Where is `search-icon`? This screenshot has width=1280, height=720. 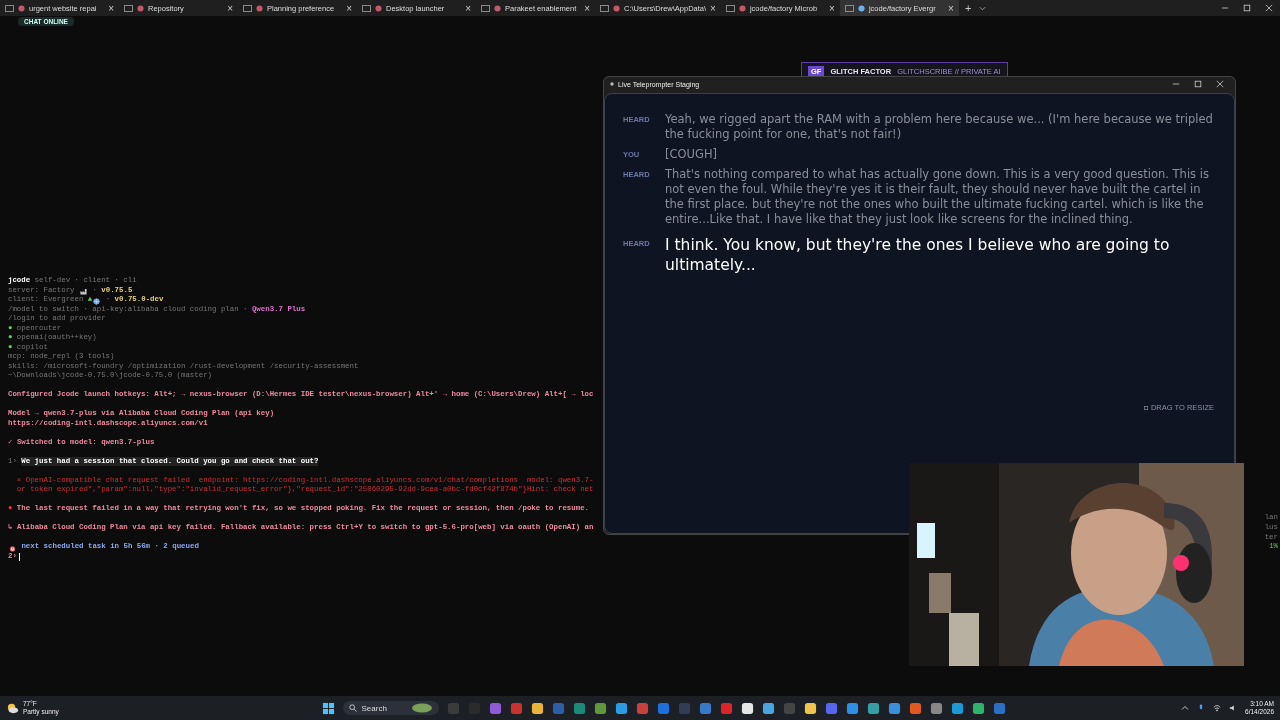
search-icon is located at coordinates (352, 708).